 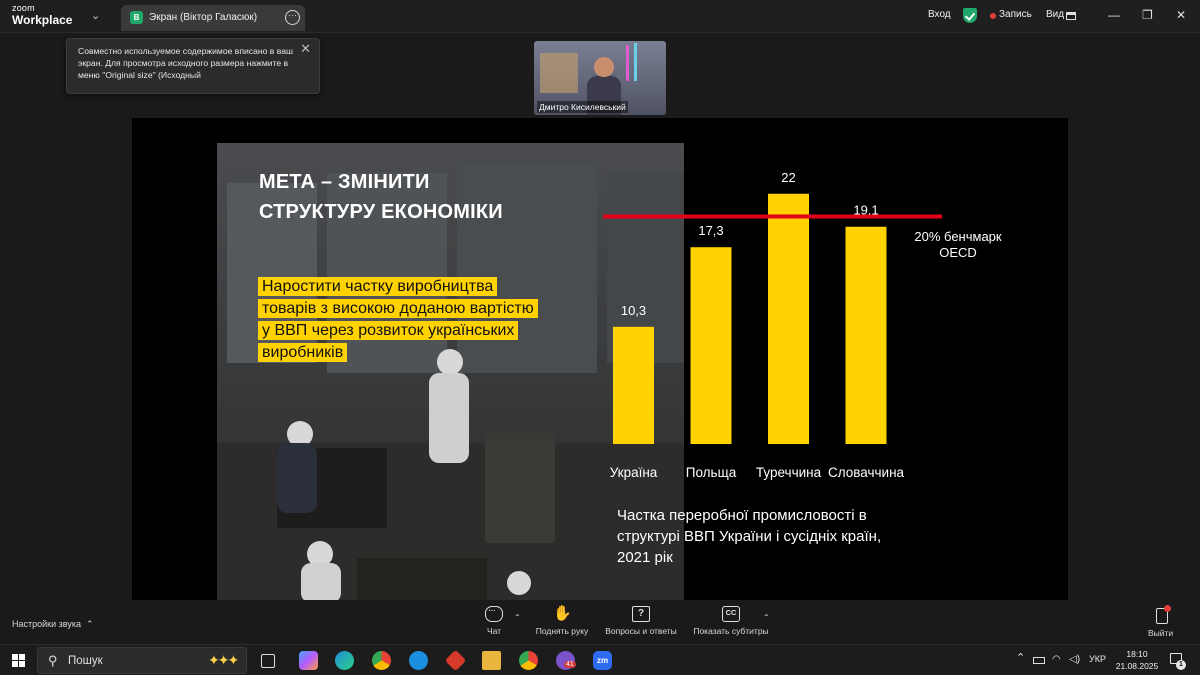 What do you see at coordinates (1097, 659) in the screenshot?
I see `keyboard-language: УКР` at bounding box center [1097, 659].